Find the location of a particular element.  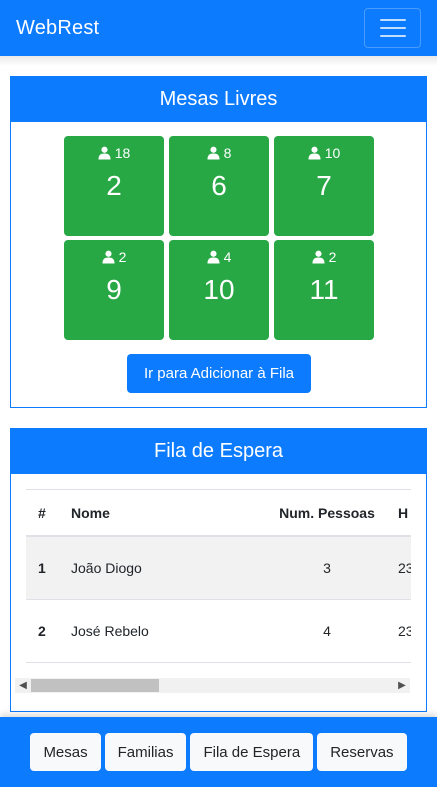

table-tile: 18 2 is located at coordinates (114, 186).